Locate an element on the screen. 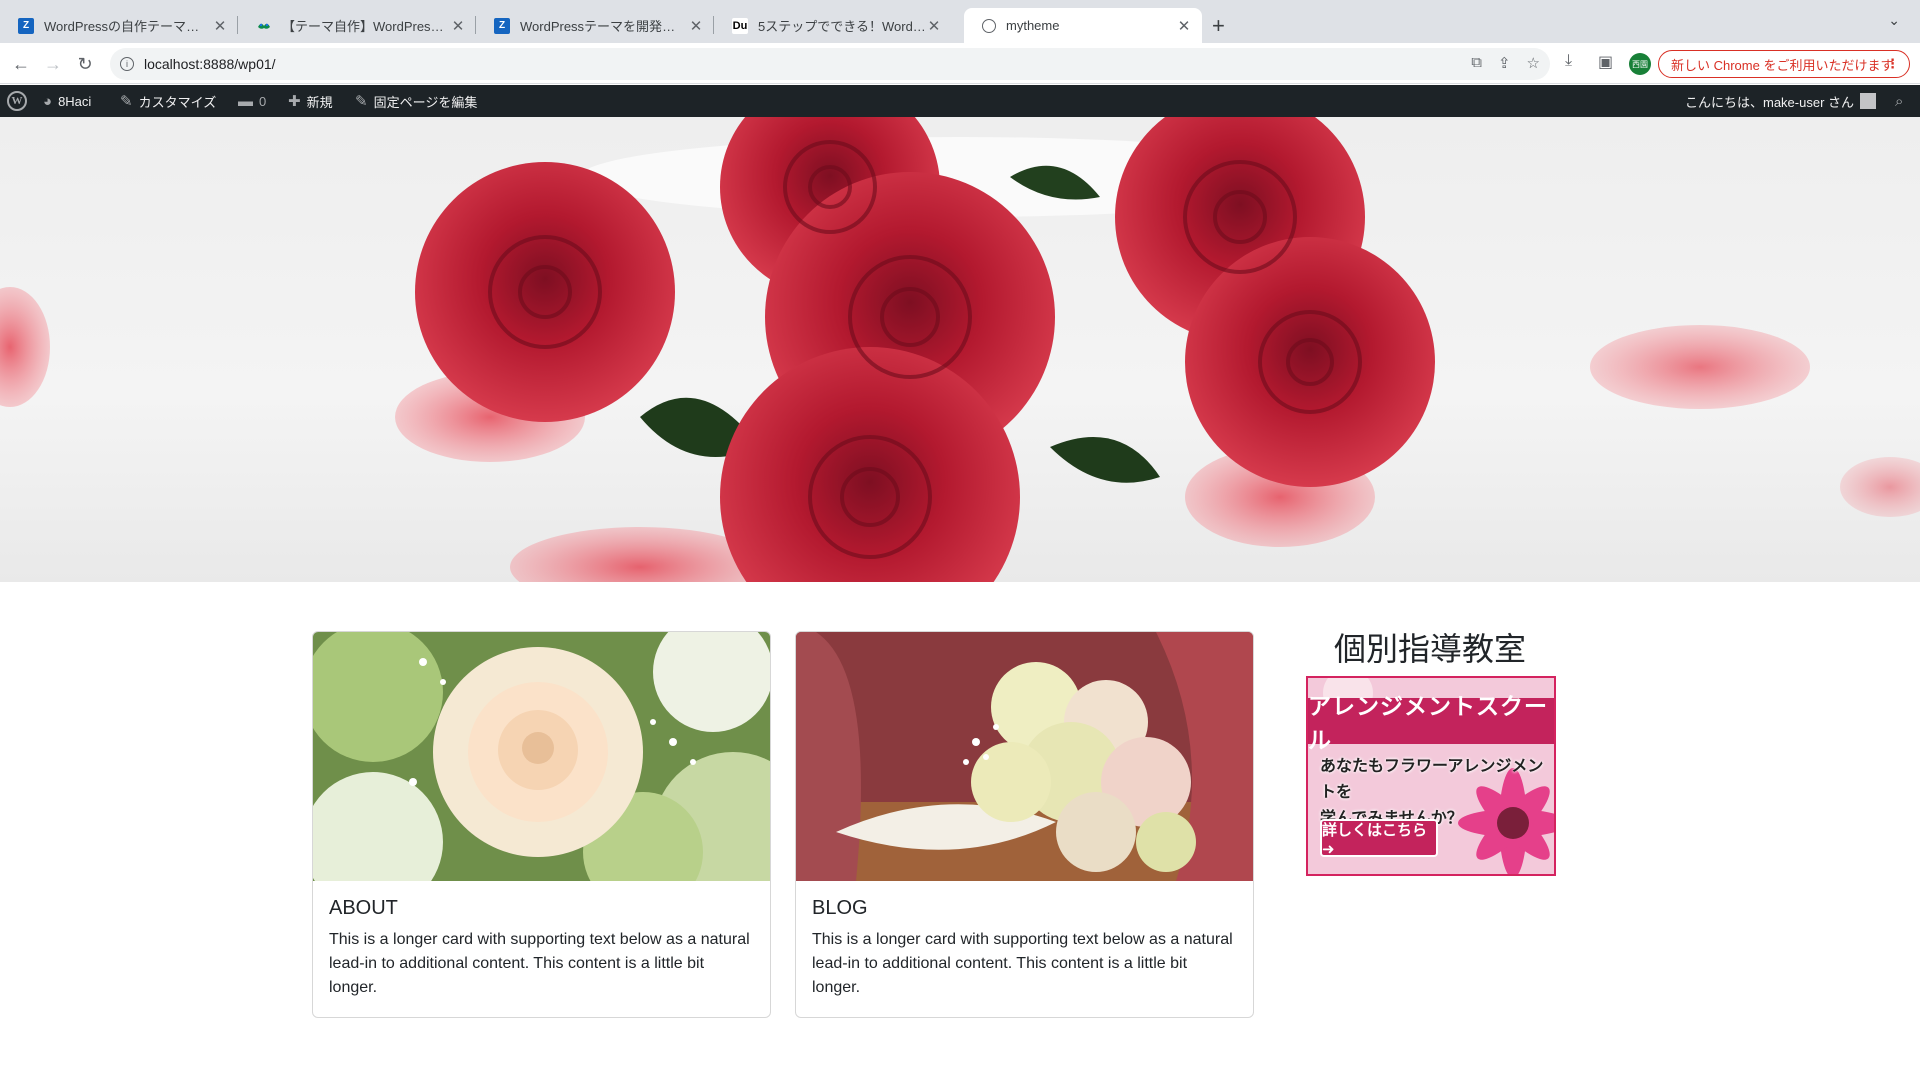 The height and width of the screenshot is (1080, 1920). new-tab-icon: + is located at coordinates (1218, 26).